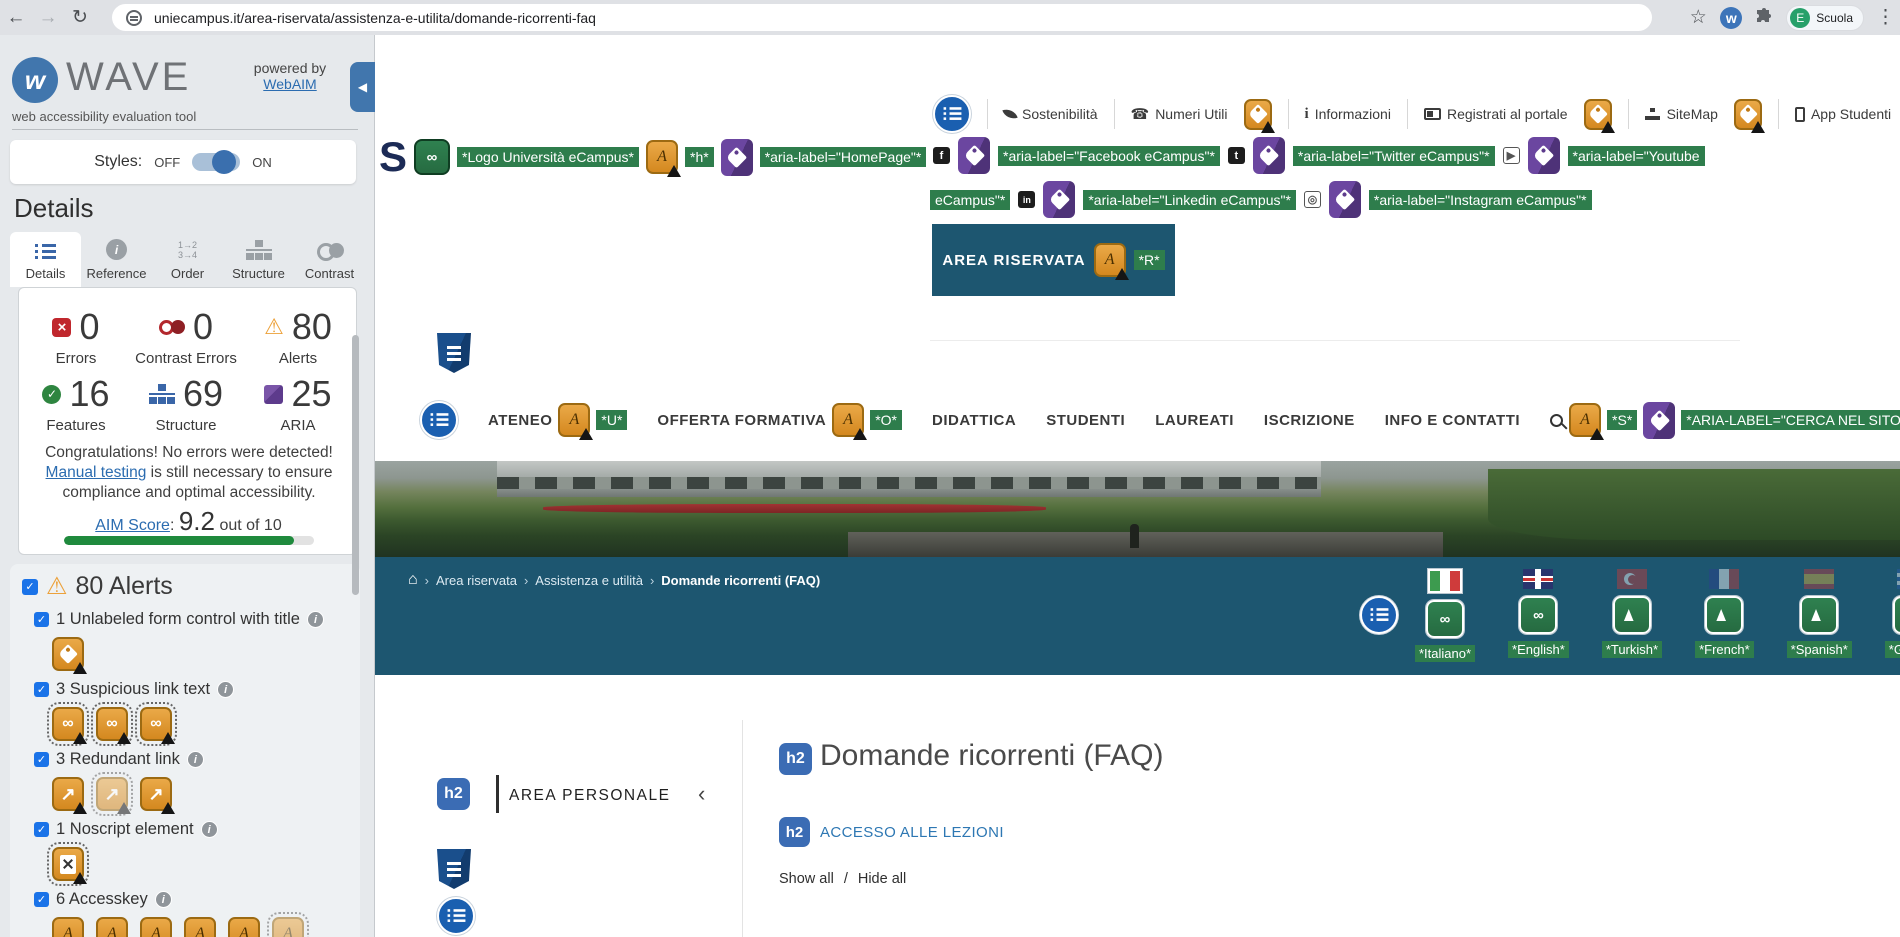  Describe the element at coordinates (134, 17) in the screenshot. I see `site-settings-icon` at that location.